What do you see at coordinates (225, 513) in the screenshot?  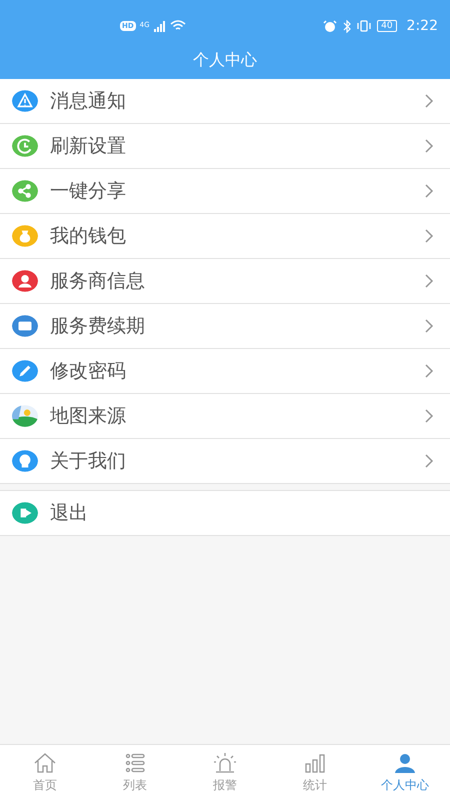 I see `menu-item: 退出` at bounding box center [225, 513].